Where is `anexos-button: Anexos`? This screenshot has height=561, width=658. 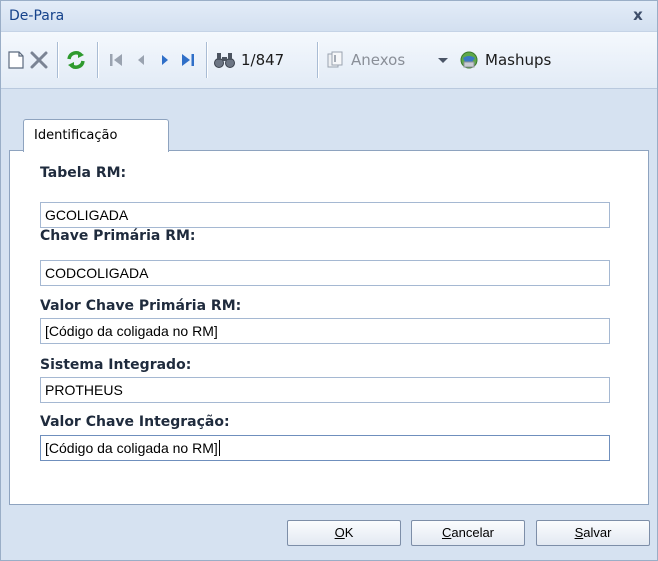
anexos-button: Anexos is located at coordinates (365, 60).